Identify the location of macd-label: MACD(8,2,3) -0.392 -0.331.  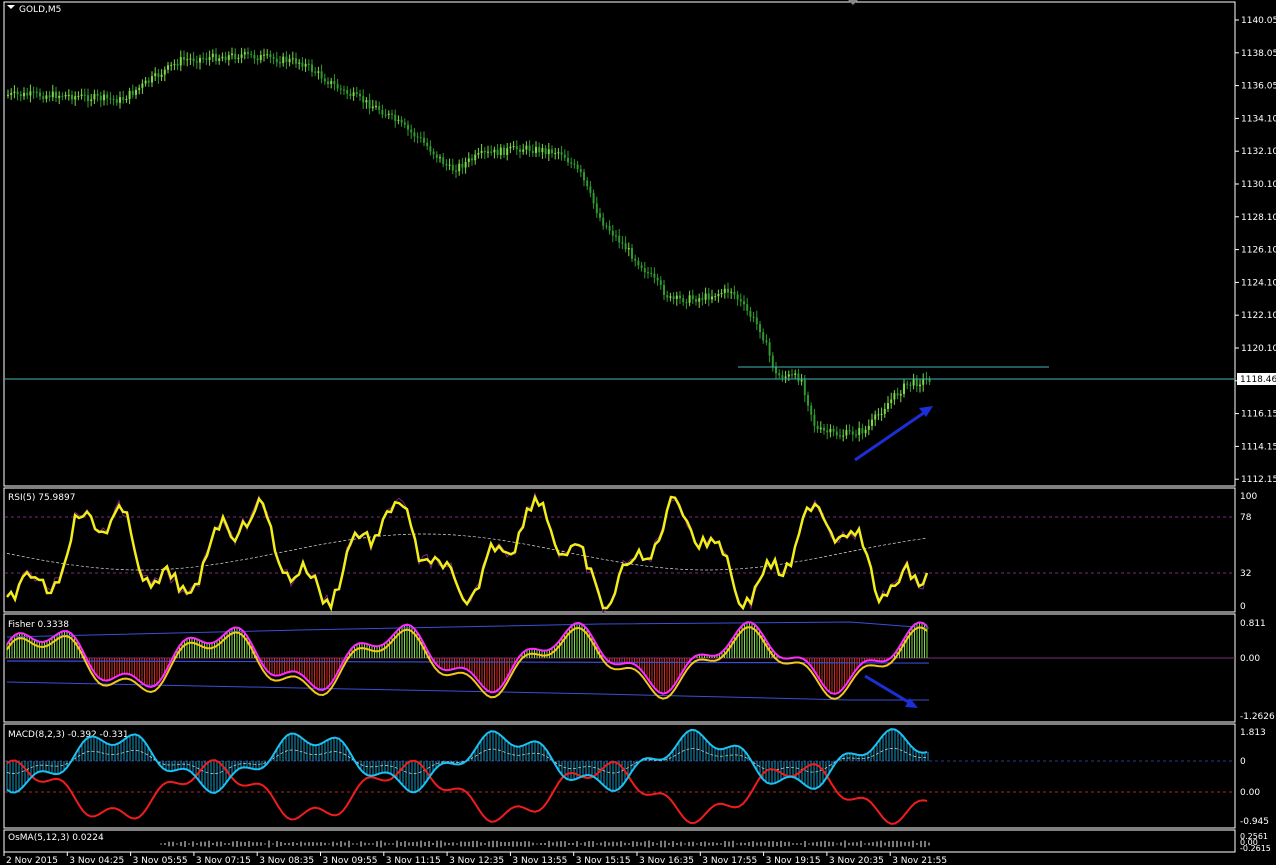
(68, 735).